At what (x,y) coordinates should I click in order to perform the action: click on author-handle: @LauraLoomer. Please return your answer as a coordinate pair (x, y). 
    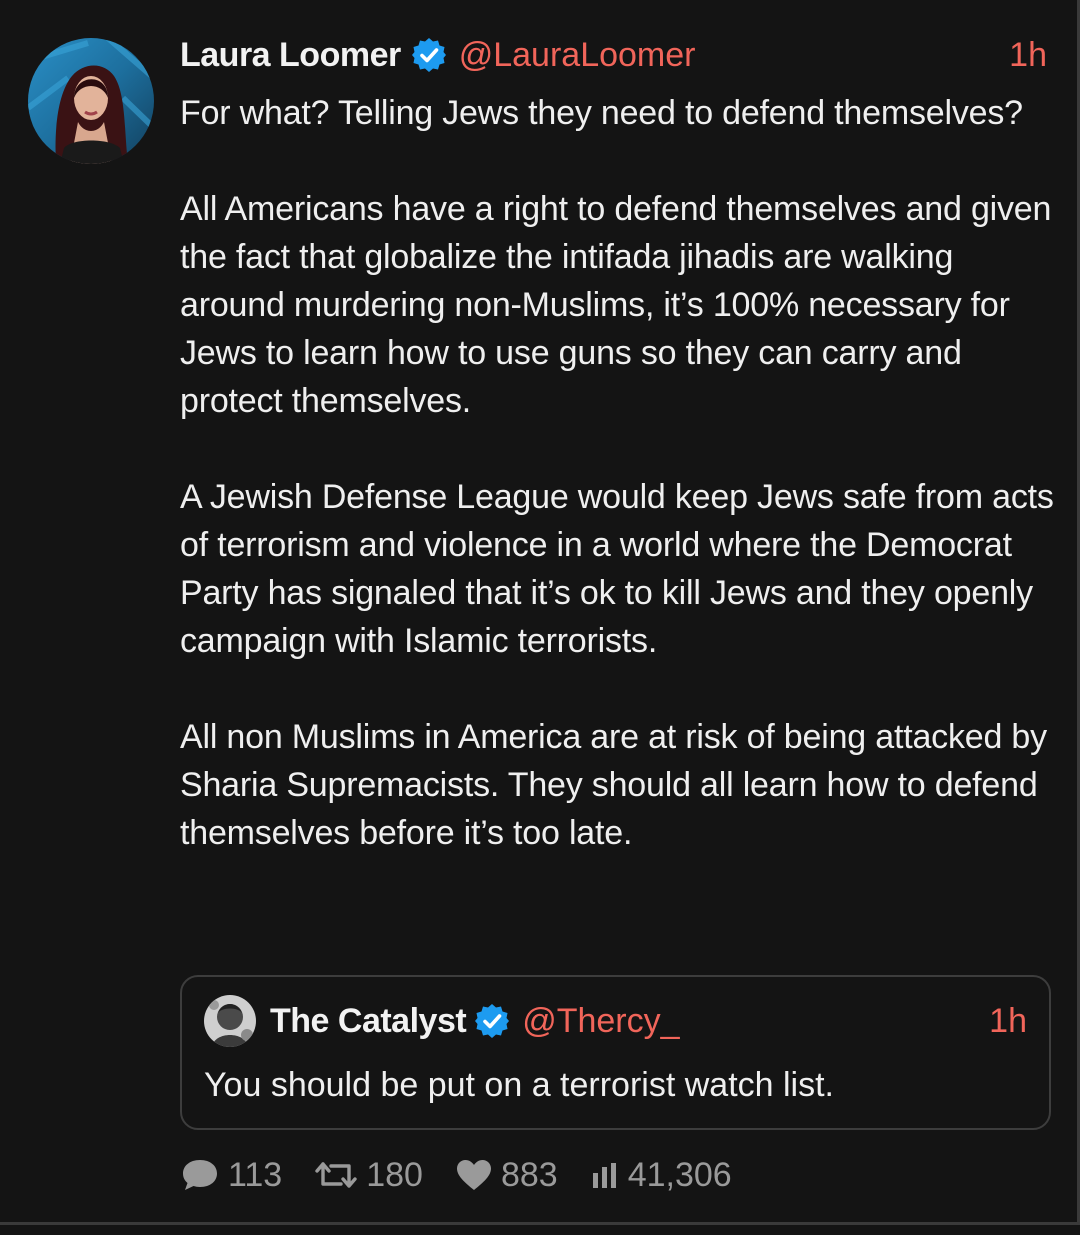
    Looking at the image, I should click on (577, 55).